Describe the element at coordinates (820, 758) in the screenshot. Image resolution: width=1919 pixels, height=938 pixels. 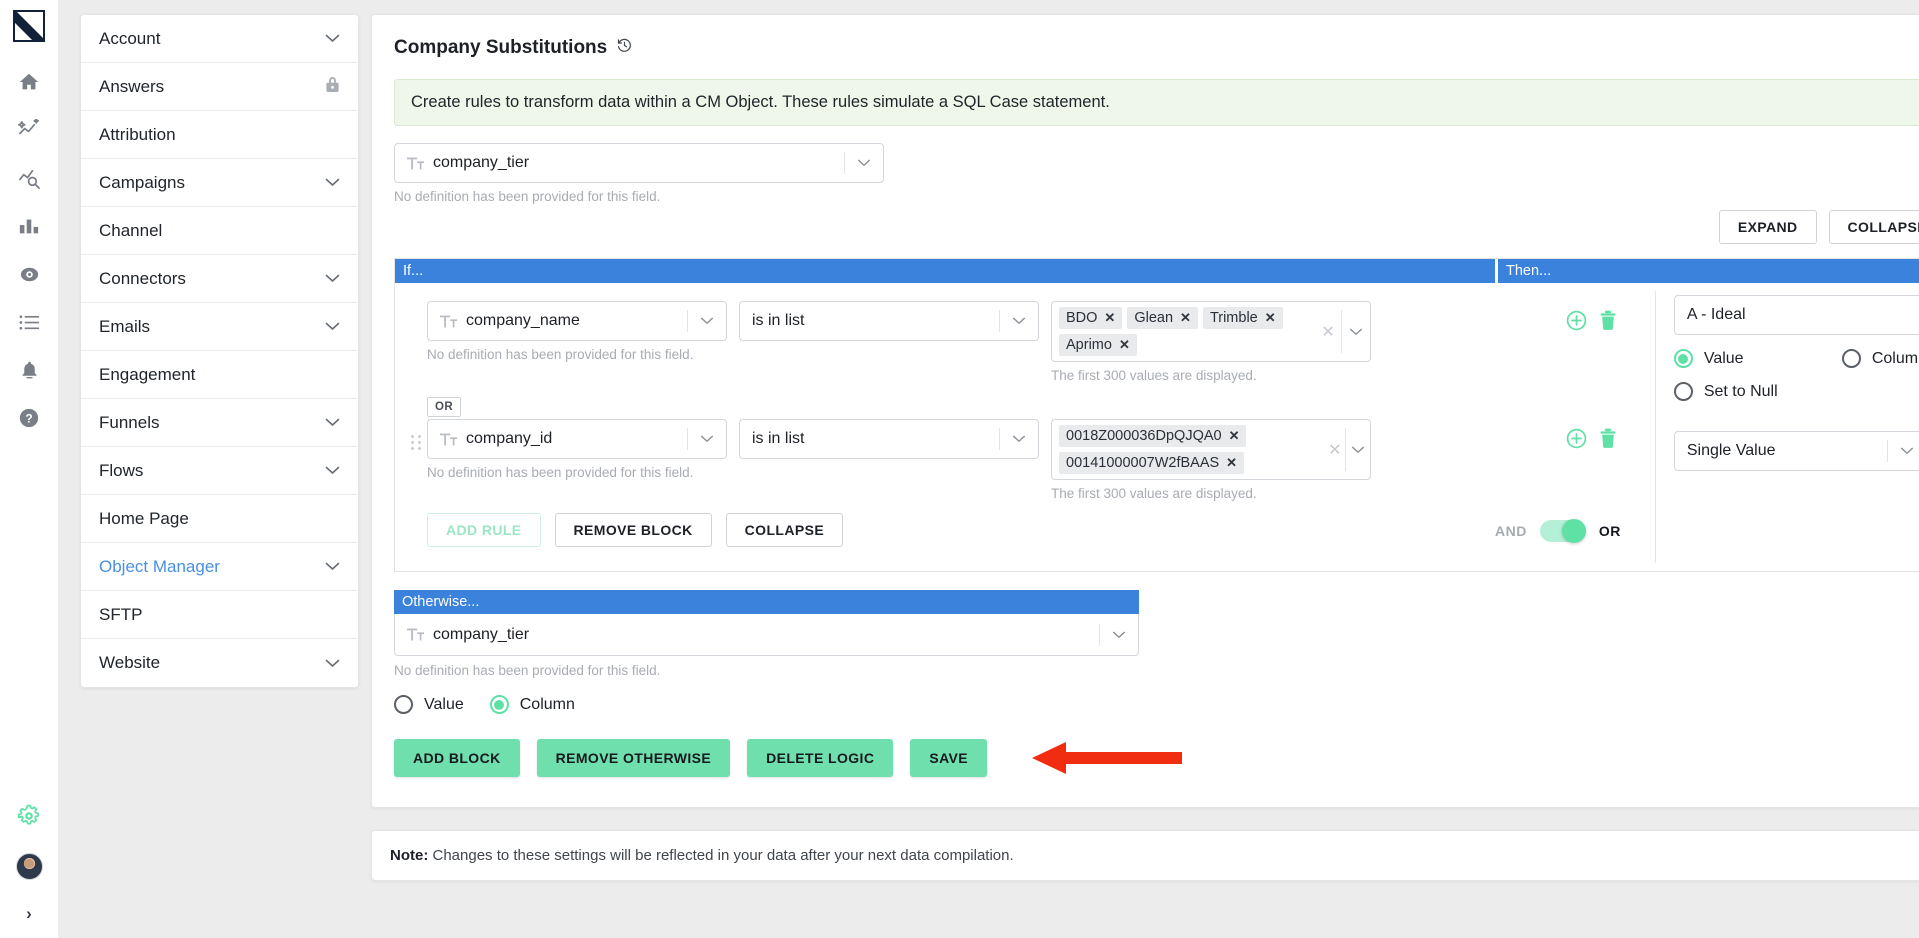
I see `delete-logic-button: DELETE LOGIC` at that location.